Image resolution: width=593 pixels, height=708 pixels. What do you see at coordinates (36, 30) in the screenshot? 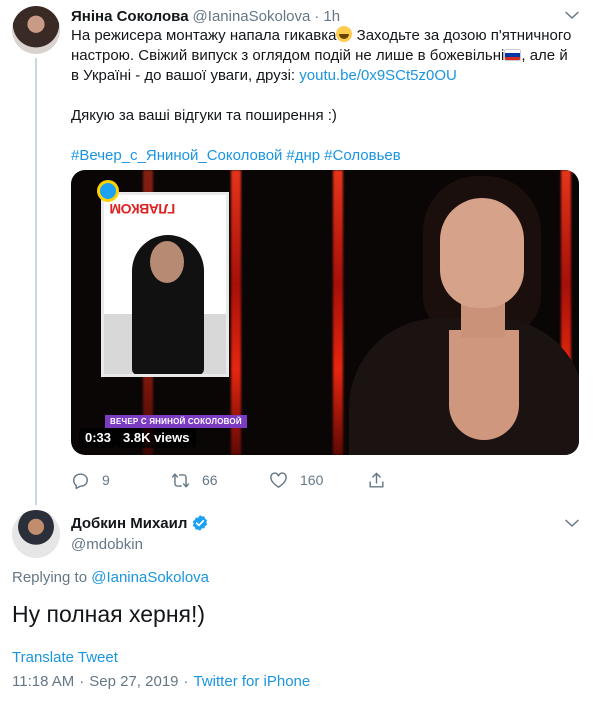
I see `author-avatar` at bounding box center [36, 30].